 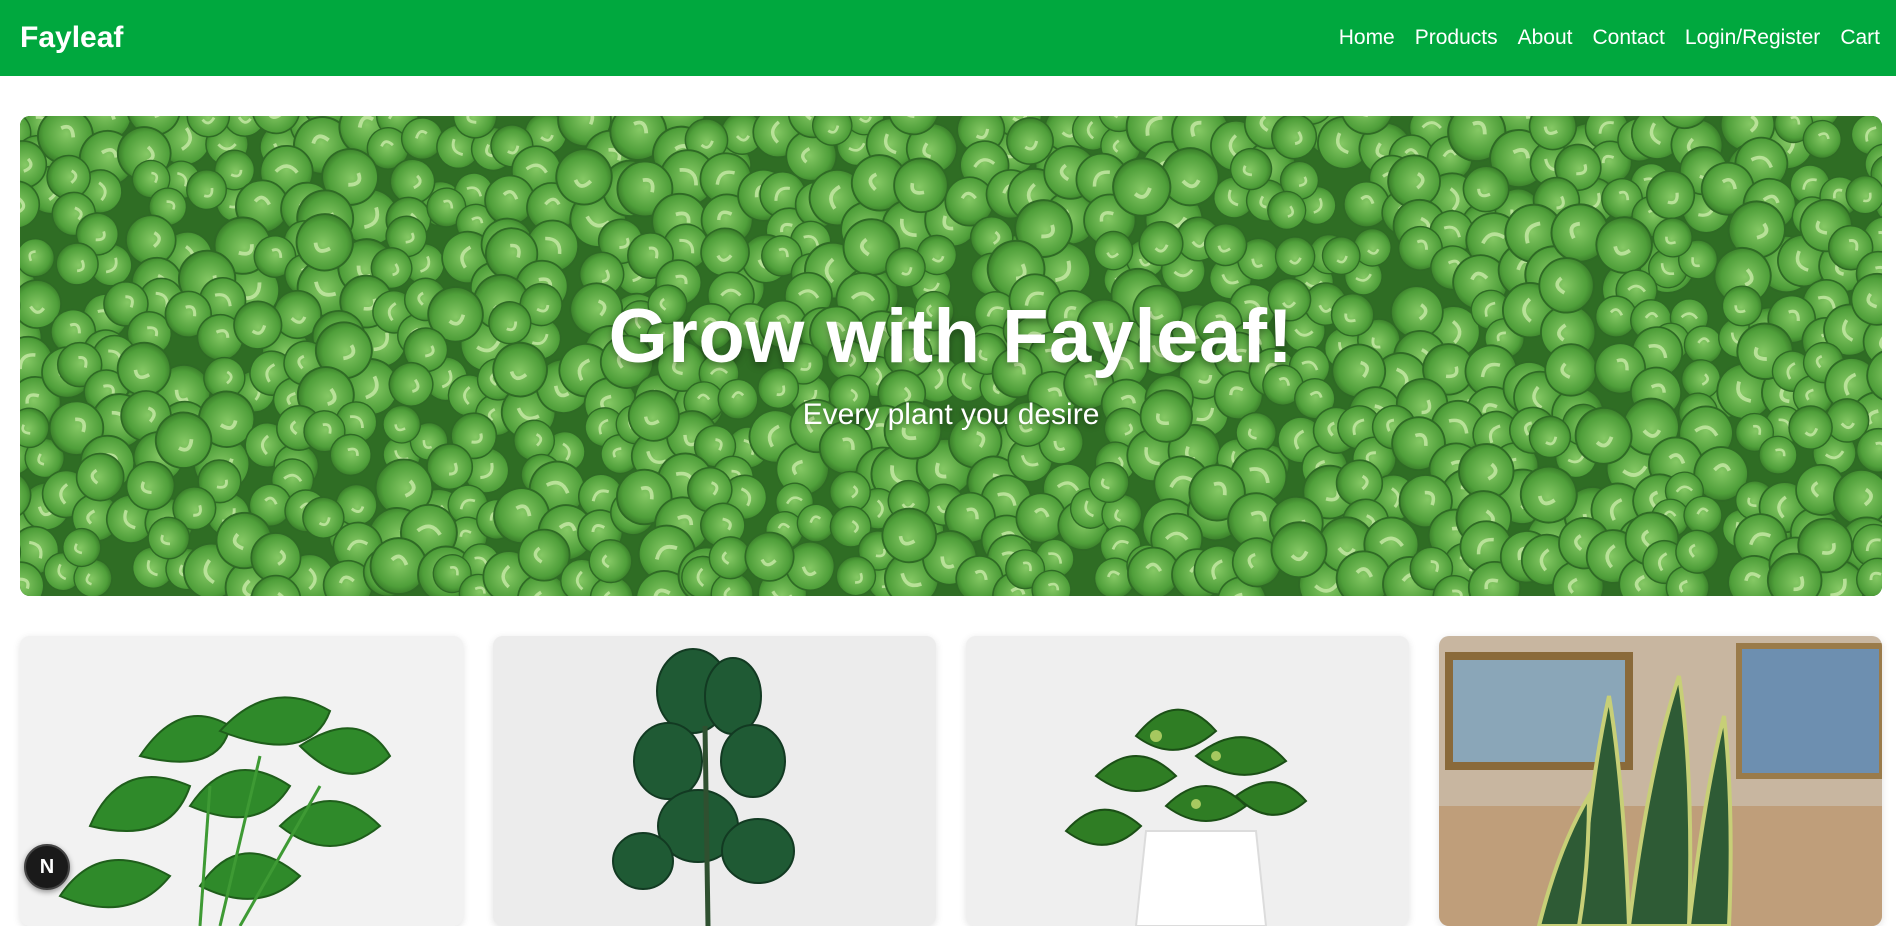 What do you see at coordinates (1752, 38) in the screenshot?
I see `nav-link-login-register: Login/Register` at bounding box center [1752, 38].